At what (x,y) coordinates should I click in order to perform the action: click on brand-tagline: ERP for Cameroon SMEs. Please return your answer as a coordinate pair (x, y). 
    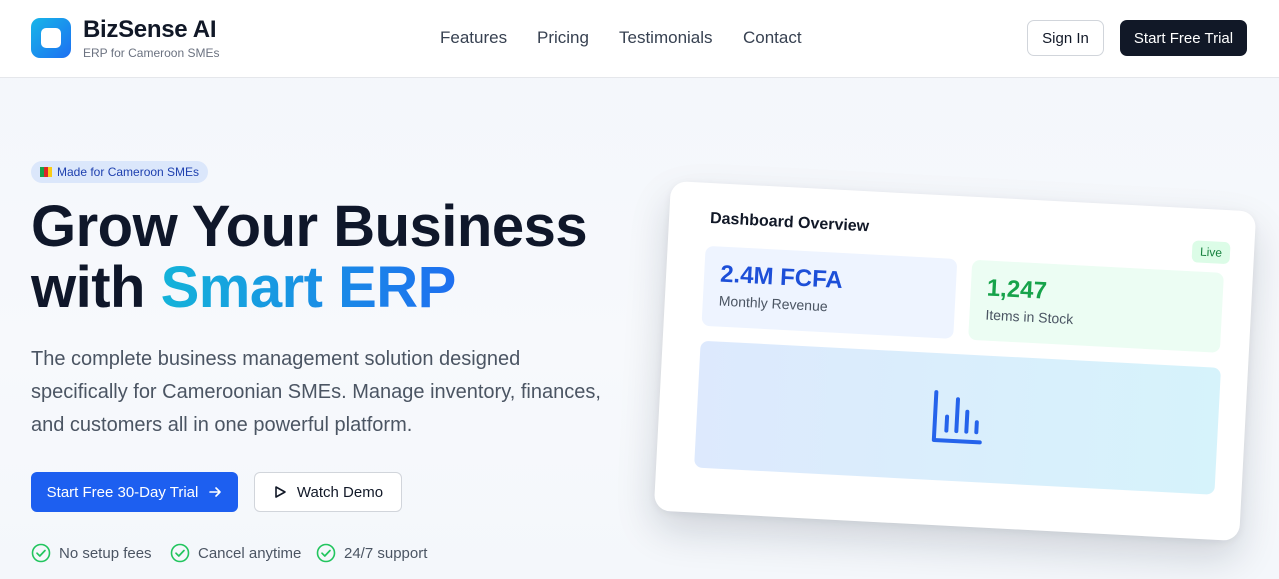
    Looking at the image, I should click on (151, 53).